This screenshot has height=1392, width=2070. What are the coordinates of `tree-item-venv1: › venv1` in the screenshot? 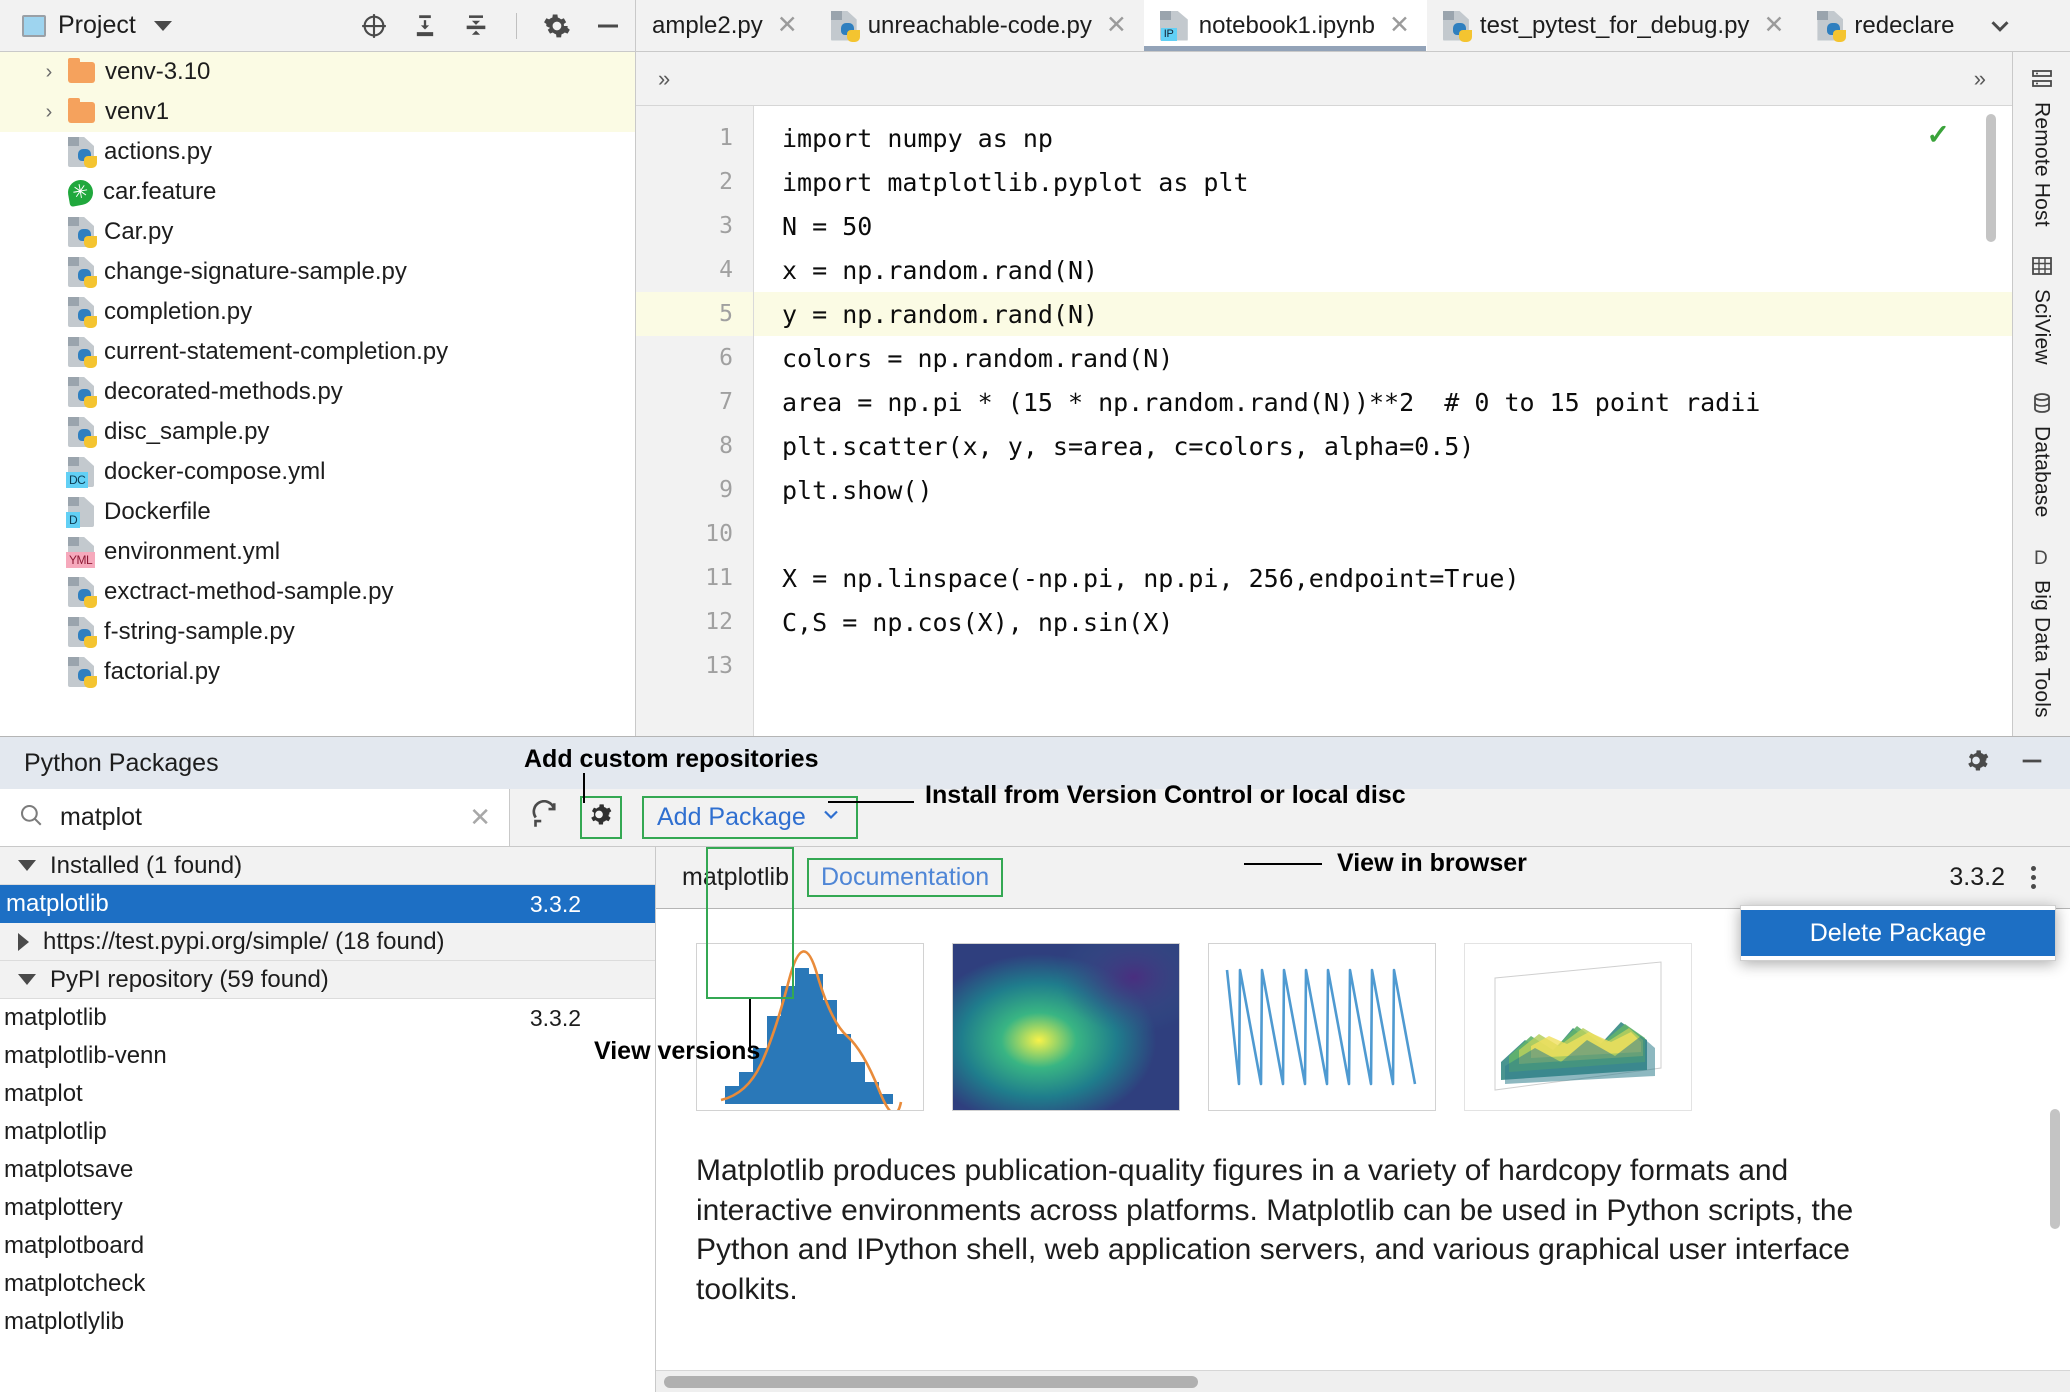 It's located at (317, 112).